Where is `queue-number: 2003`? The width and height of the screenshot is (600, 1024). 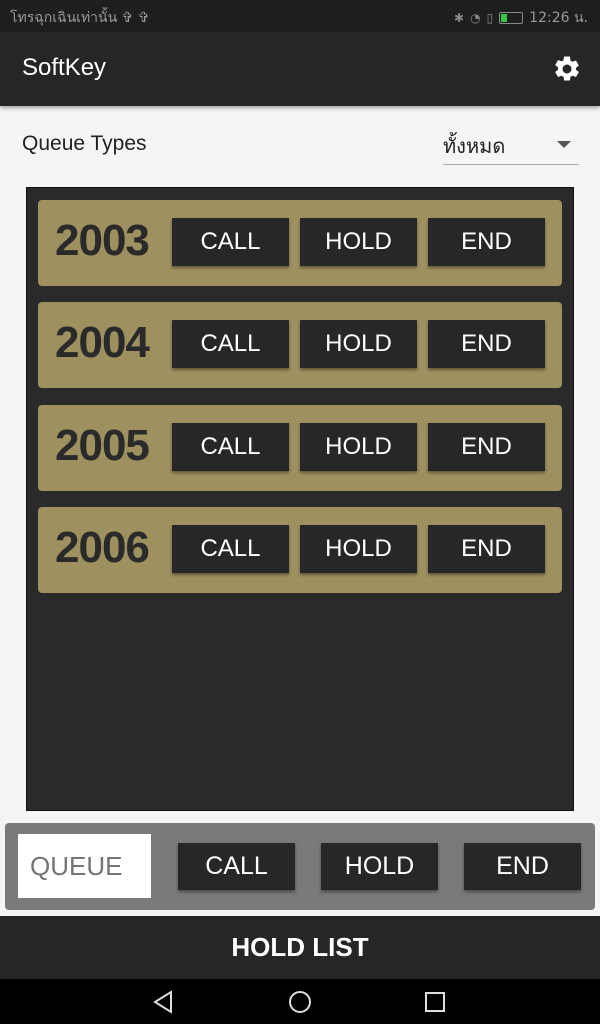 queue-number: 2003 is located at coordinates (102, 240).